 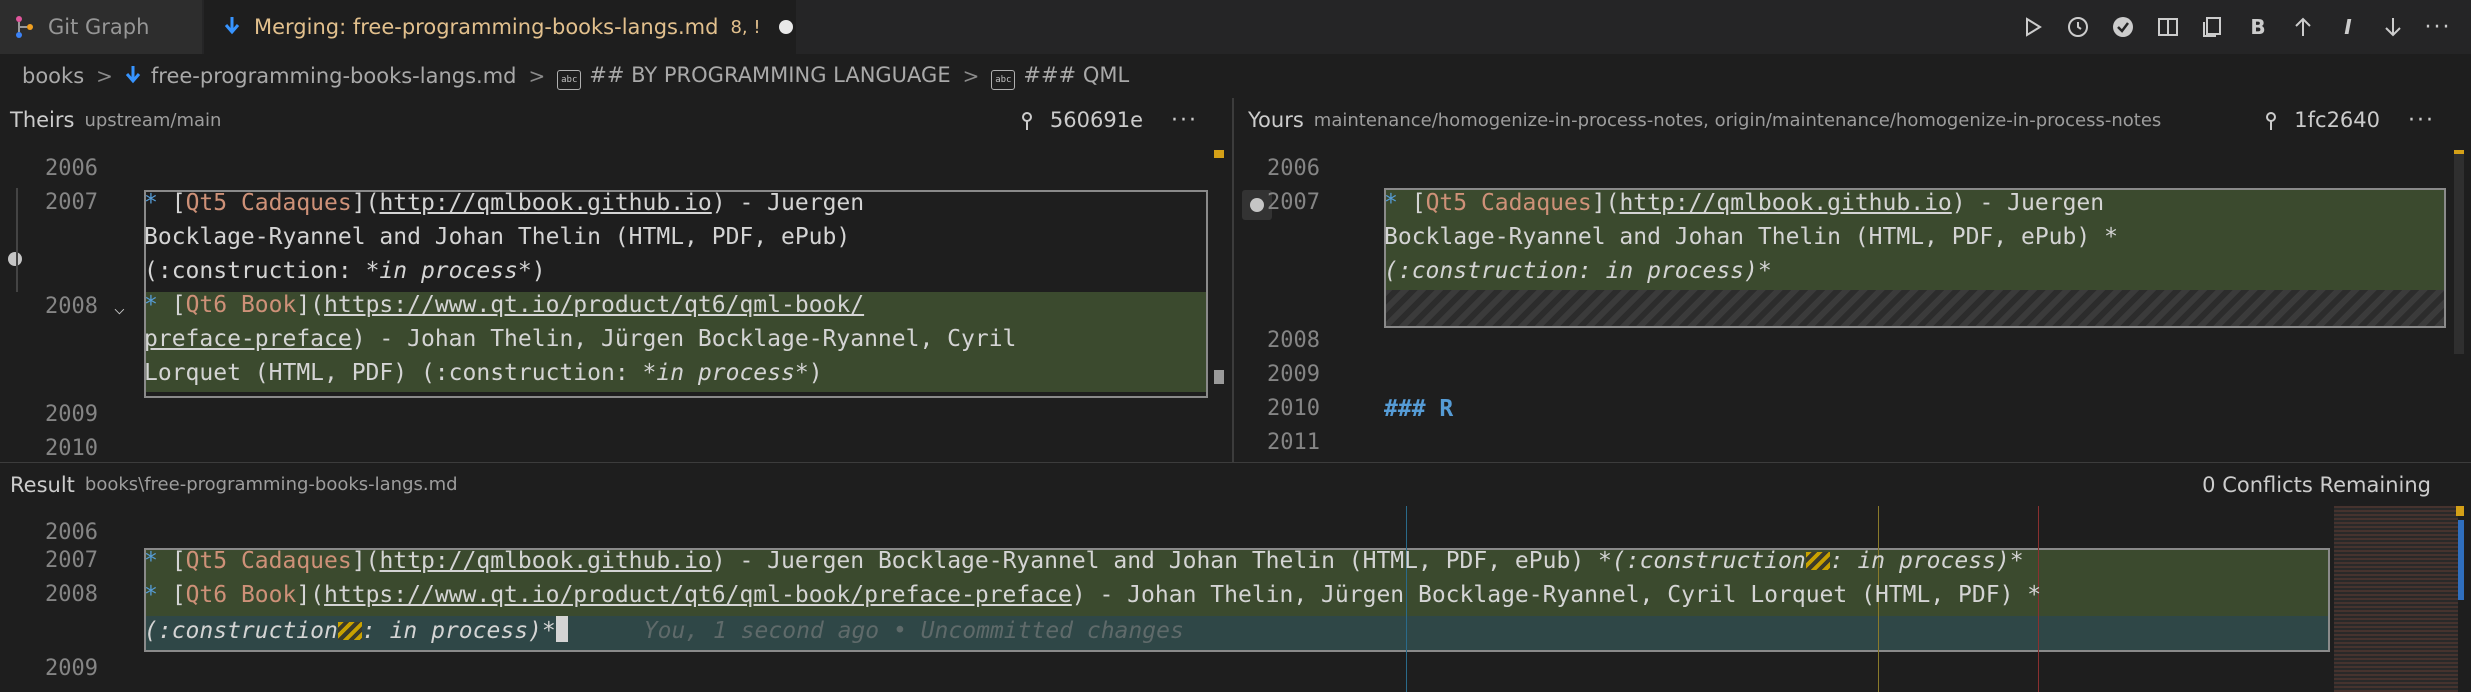 What do you see at coordinates (2033, 27) in the screenshot?
I see `run-icon` at bounding box center [2033, 27].